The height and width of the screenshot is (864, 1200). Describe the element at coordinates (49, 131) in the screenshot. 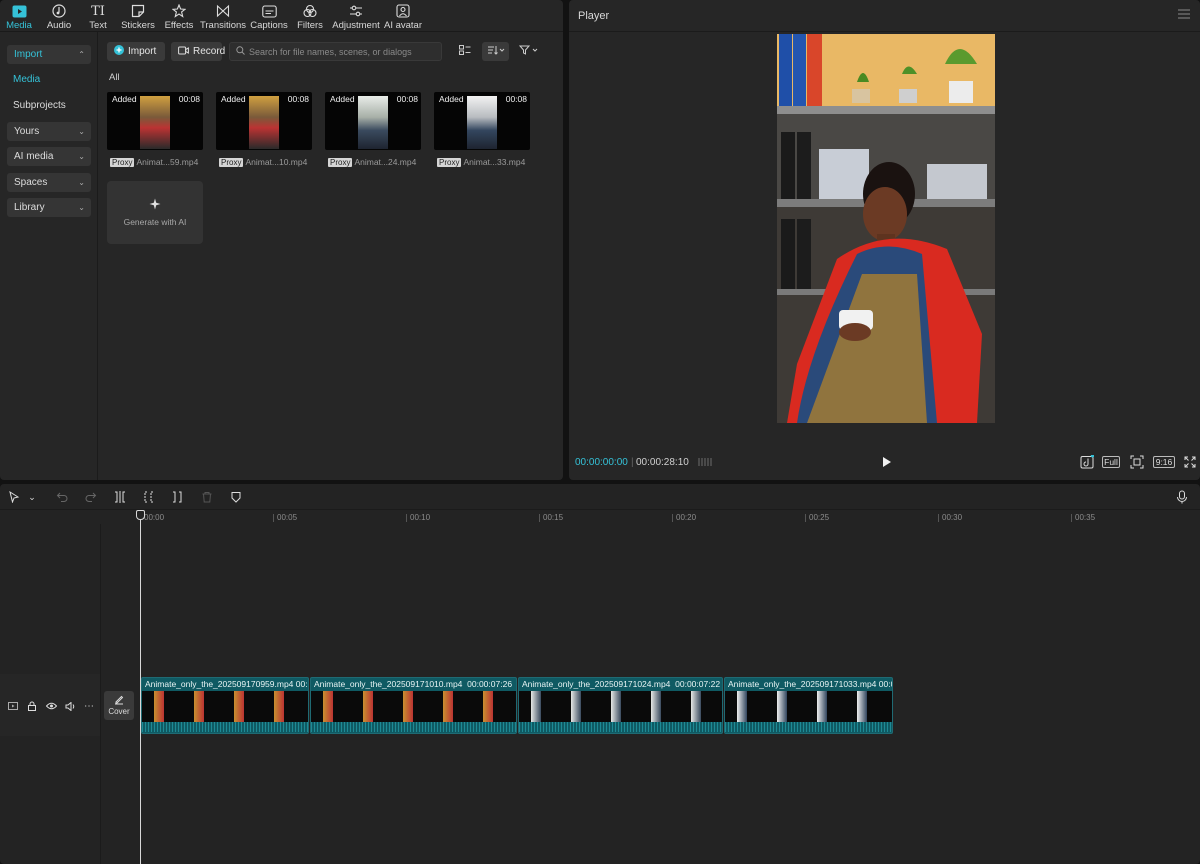

I see `sidebar-item-yours: Yours ⌄` at that location.